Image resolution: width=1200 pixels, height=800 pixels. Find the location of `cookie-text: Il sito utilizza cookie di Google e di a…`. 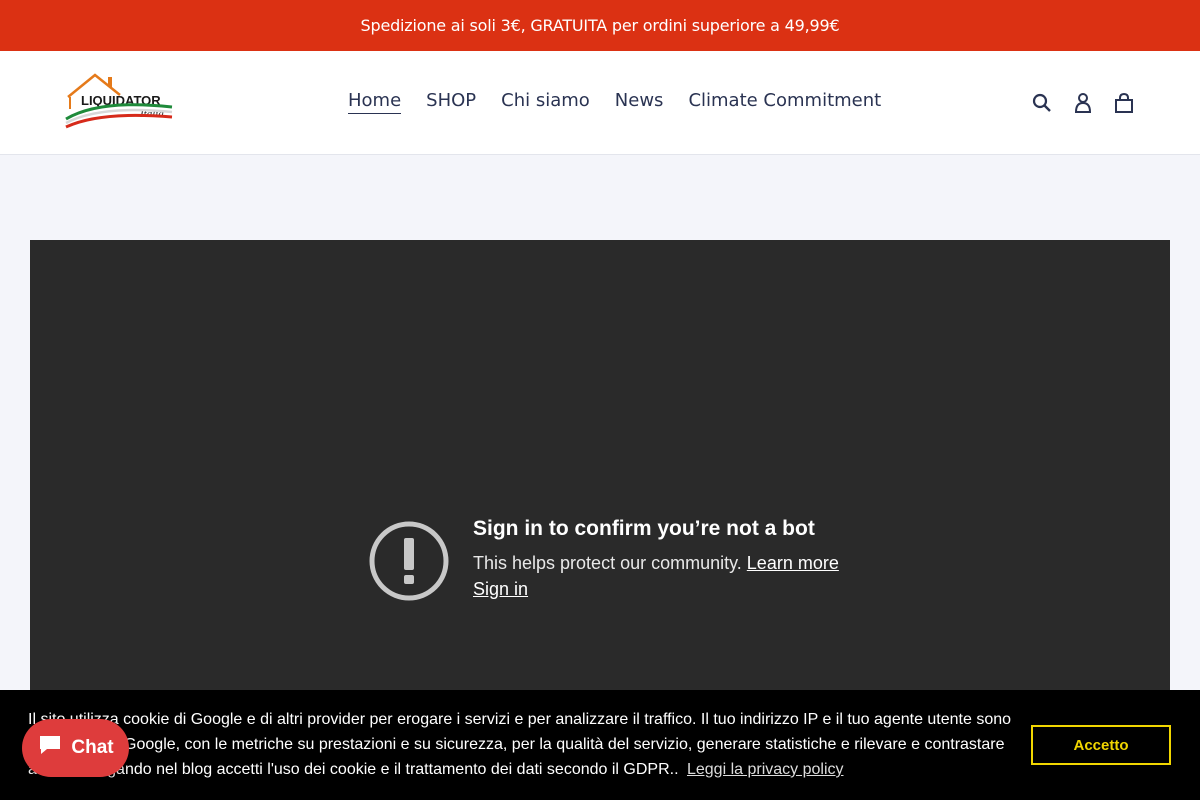

cookie-text: Il sito utilizza cookie di Google e di a… is located at coordinates (520, 744).